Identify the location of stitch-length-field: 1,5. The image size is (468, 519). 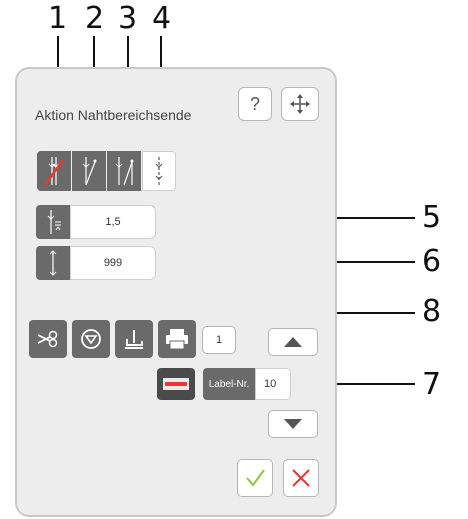
(113, 222).